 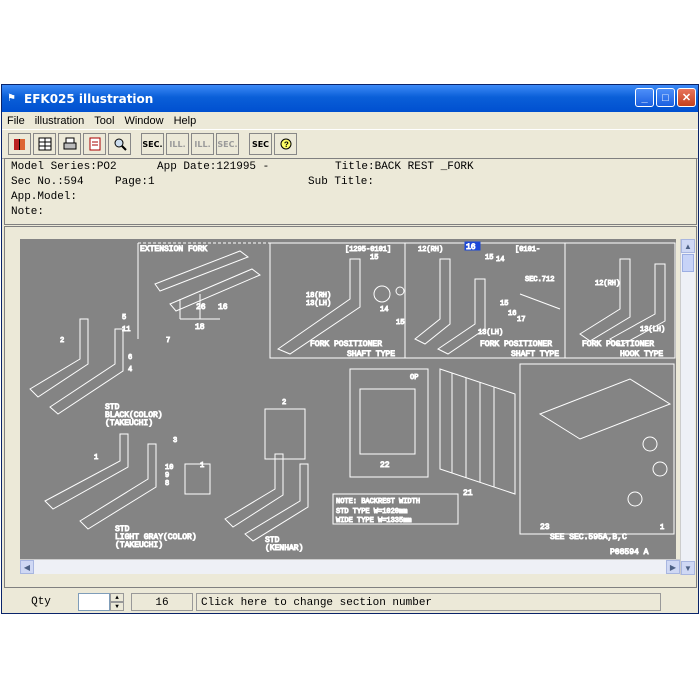 What do you see at coordinates (350, 120) in the screenshot?
I see `menu-bar: File illustration Tool Window Help` at bounding box center [350, 120].